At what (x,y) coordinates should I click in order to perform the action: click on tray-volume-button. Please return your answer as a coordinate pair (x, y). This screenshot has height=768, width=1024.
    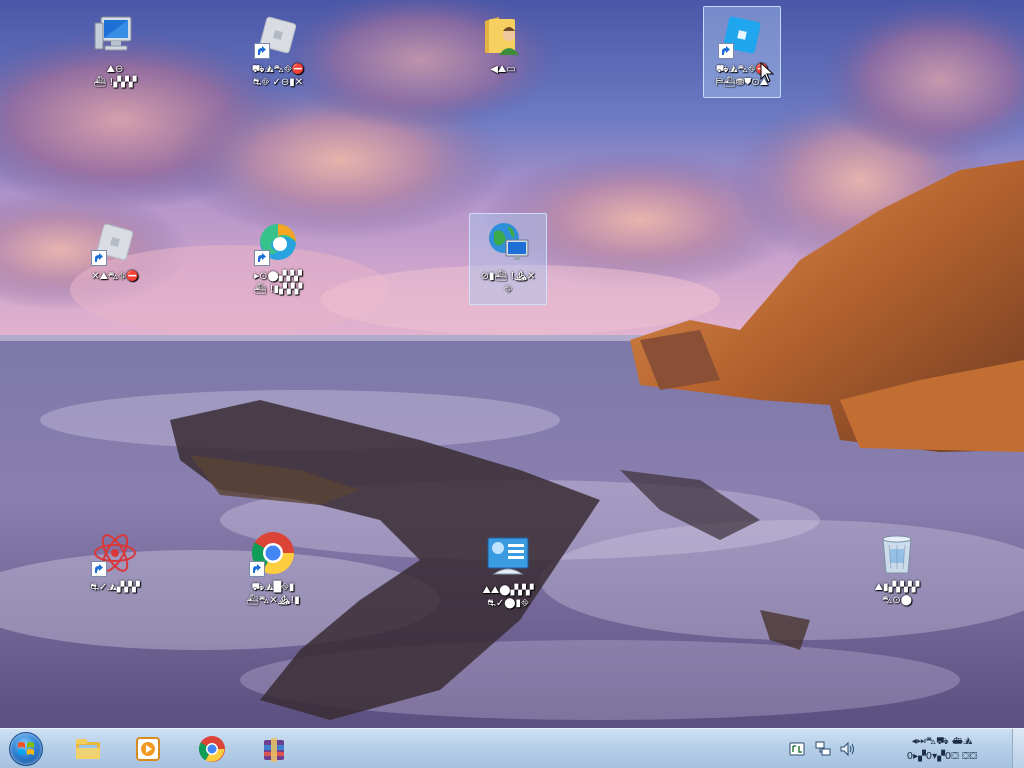
    Looking at the image, I should click on (847, 748).